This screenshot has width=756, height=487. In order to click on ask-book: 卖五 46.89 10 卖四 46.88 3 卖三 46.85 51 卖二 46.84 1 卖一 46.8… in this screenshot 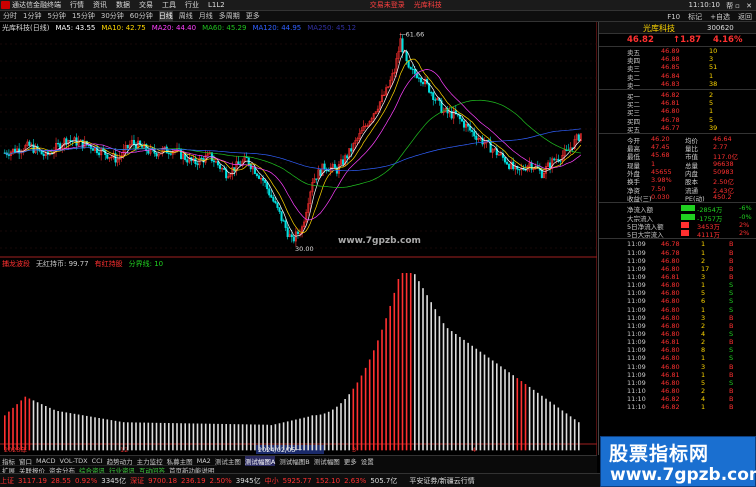, I will do `click(677, 68)`.